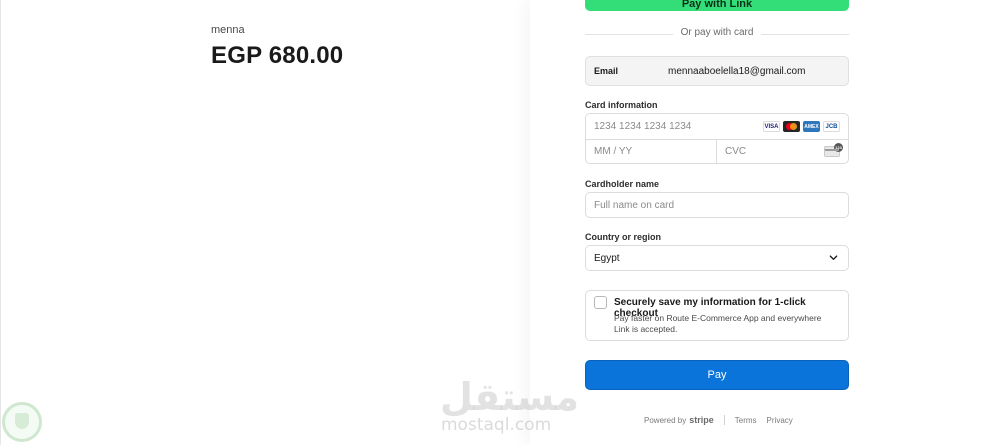  Describe the element at coordinates (780, 420) in the screenshot. I see `privacy-link: Privacy` at that location.